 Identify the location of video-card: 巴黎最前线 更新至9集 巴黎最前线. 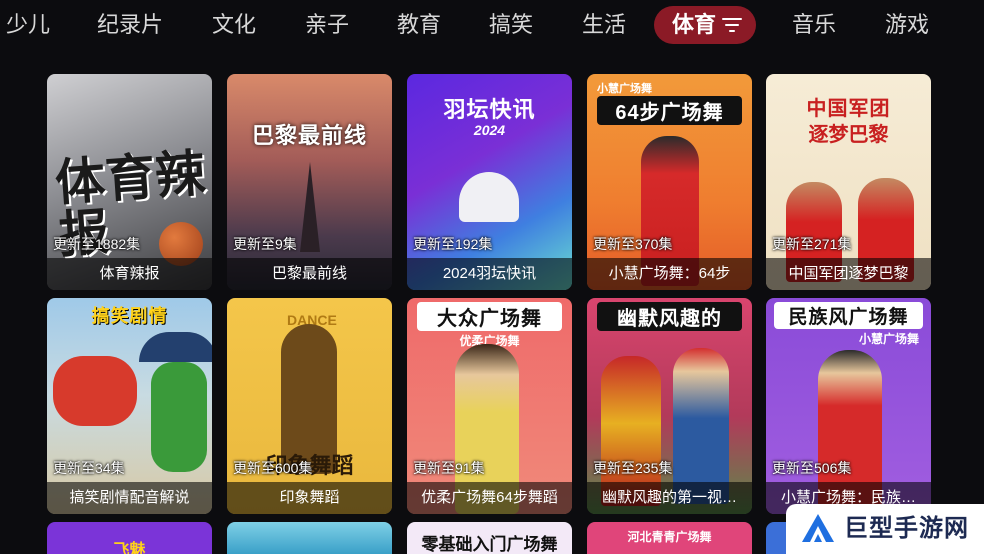
(309, 182).